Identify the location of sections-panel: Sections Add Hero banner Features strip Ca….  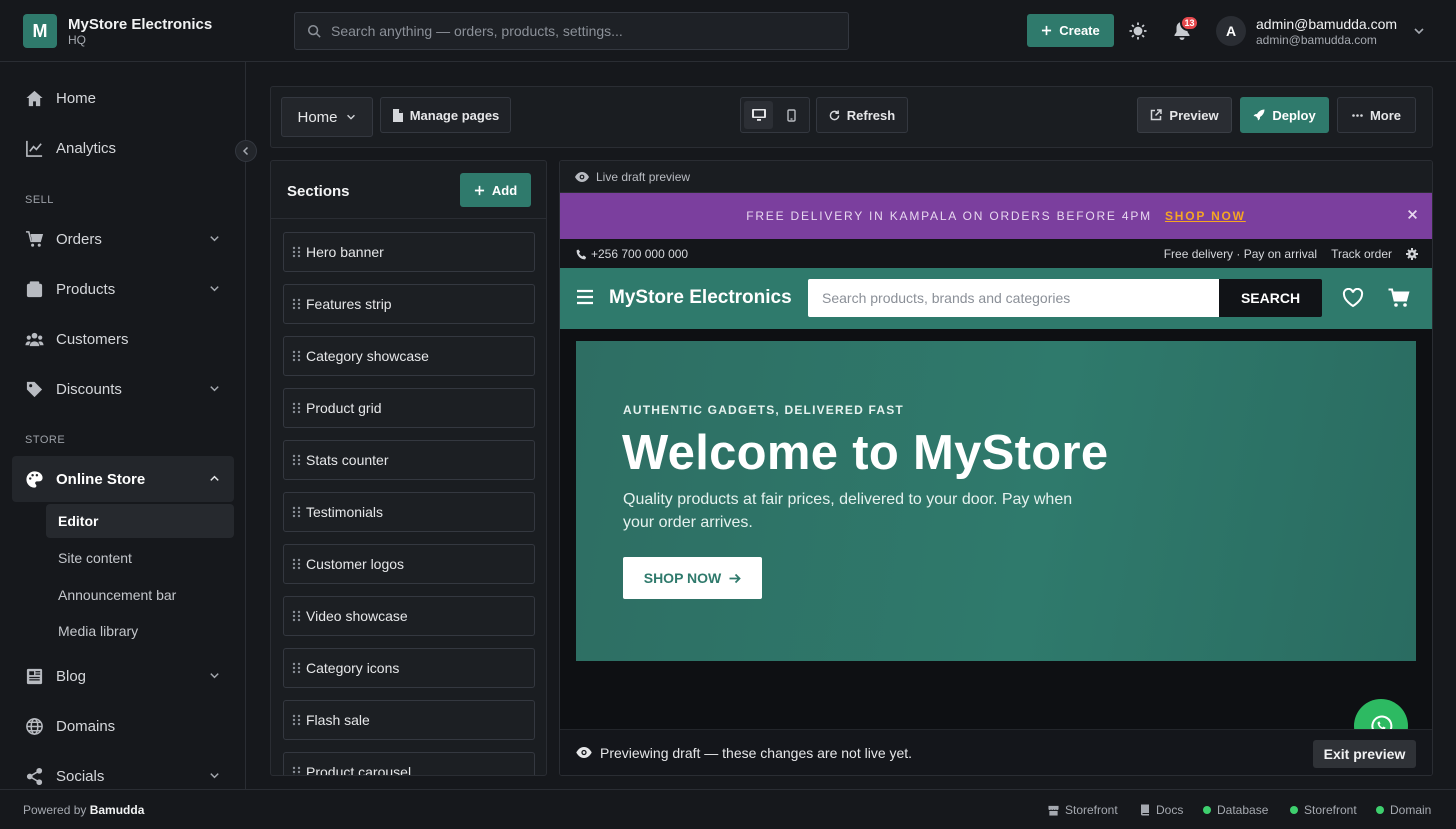
(408, 468).